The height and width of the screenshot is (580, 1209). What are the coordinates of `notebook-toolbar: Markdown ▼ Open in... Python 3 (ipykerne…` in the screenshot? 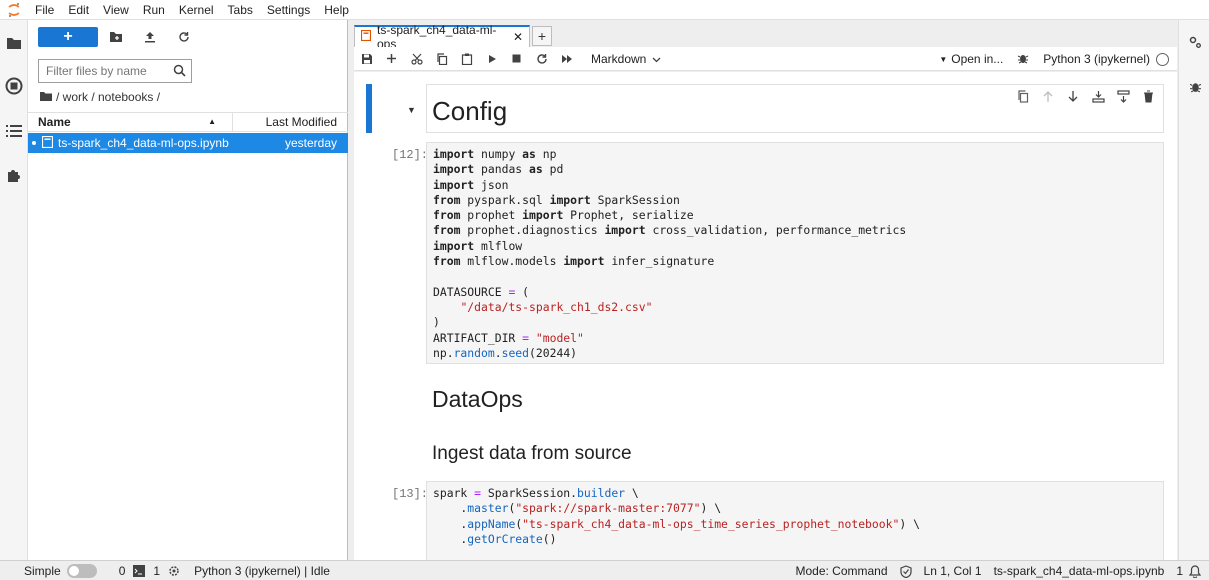 It's located at (765, 59).